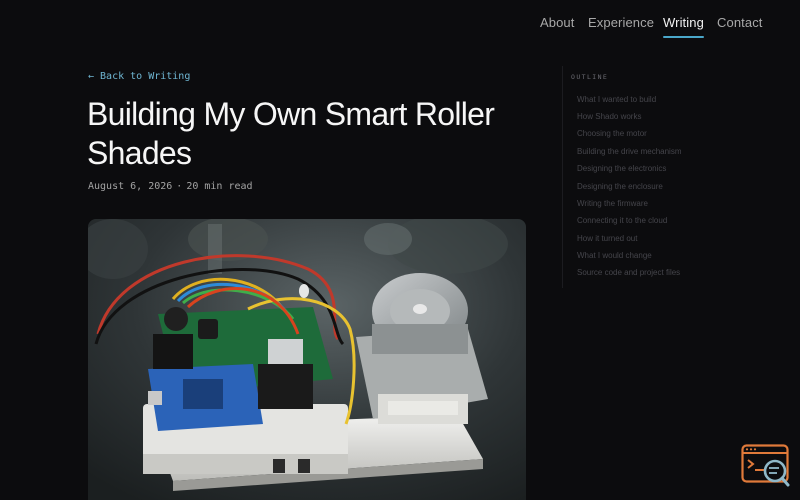 The height and width of the screenshot is (500, 800). What do you see at coordinates (607, 238) in the screenshot?
I see `outline-item: How it turned out` at bounding box center [607, 238].